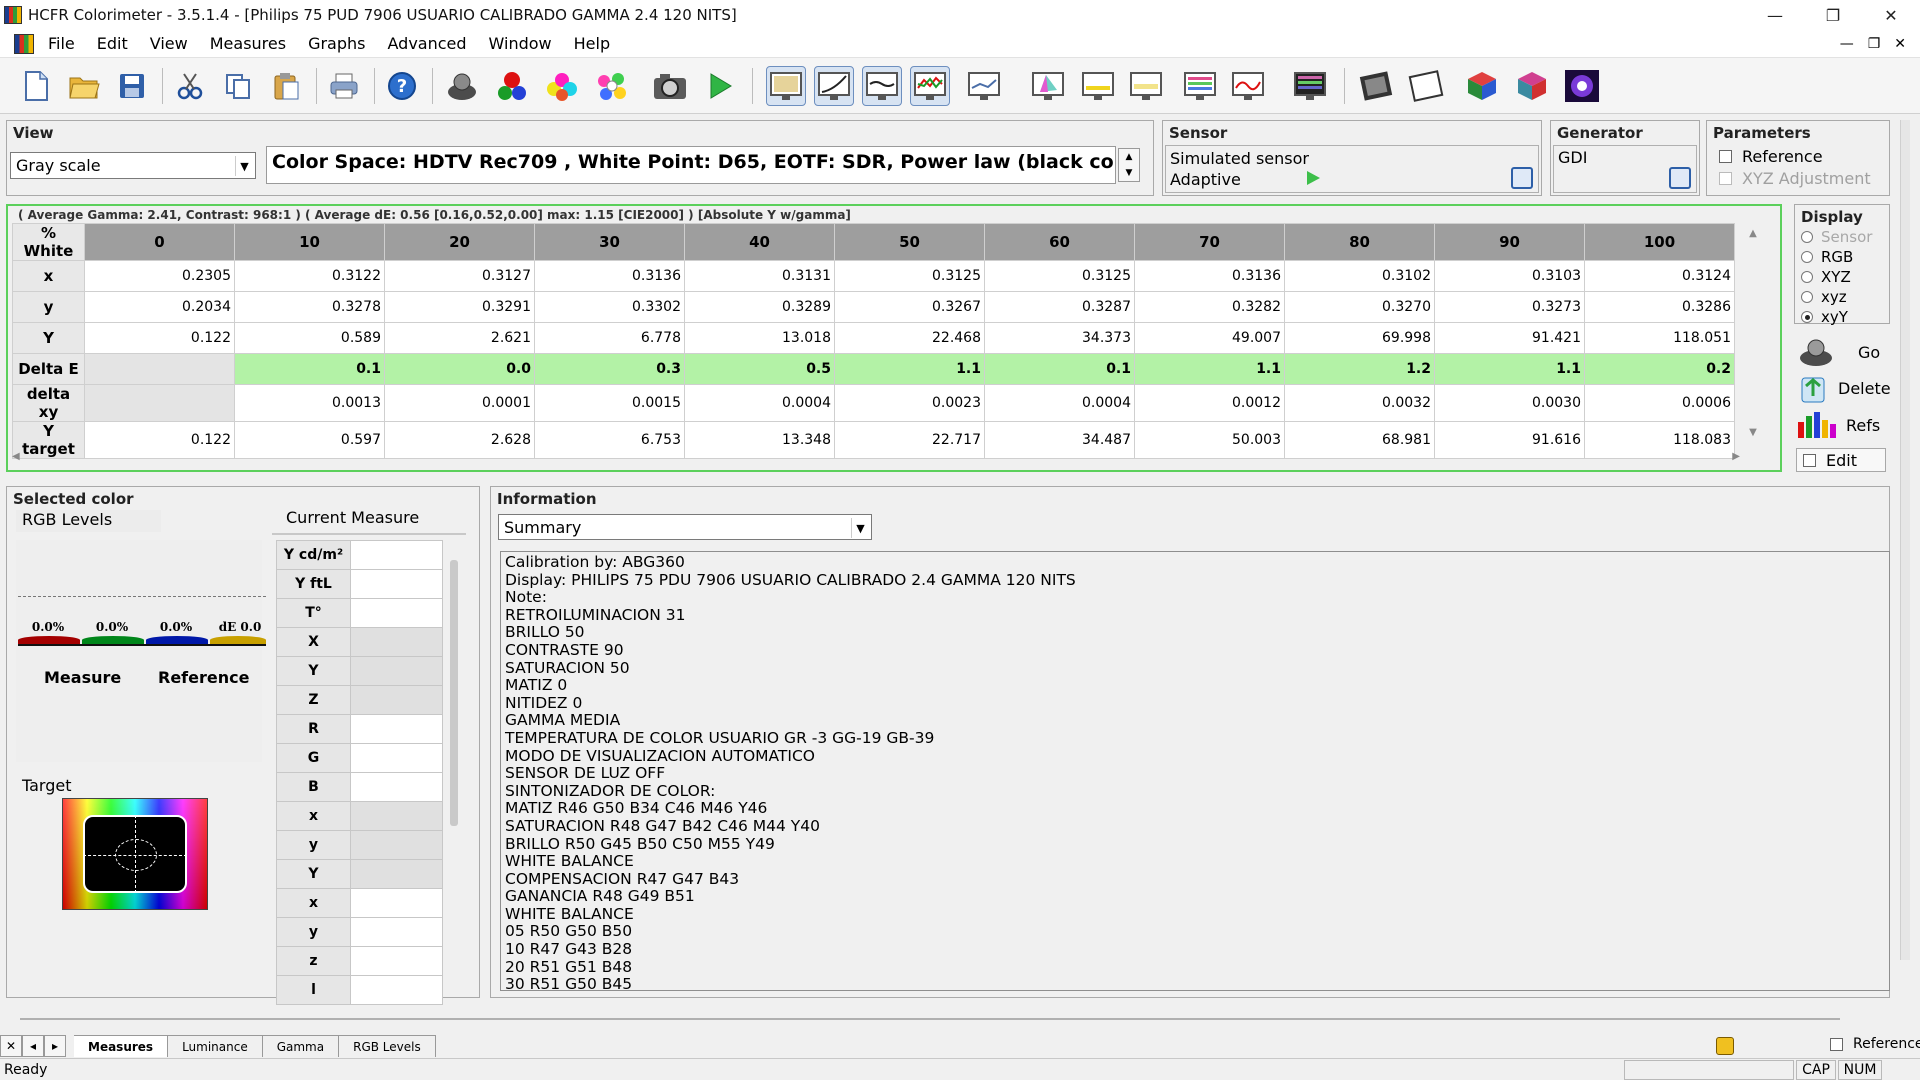 The height and width of the screenshot is (1080, 1920). What do you see at coordinates (1875, 1044) in the screenshot?
I see `status-reference-checkbox: Reference` at bounding box center [1875, 1044].